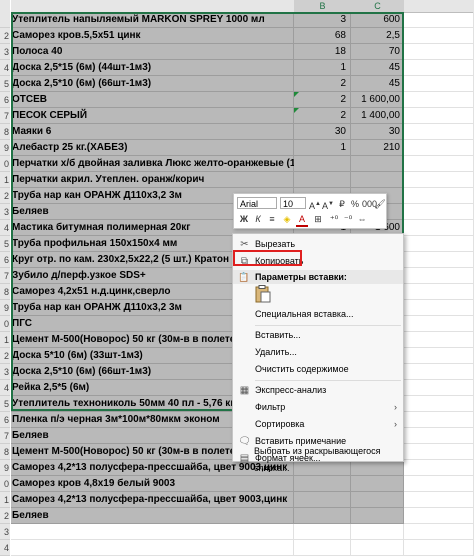 This screenshot has height=556, width=474. Describe the element at coordinates (152, 132) in the screenshot. I see `cell-a: Маяки 6` at that location.